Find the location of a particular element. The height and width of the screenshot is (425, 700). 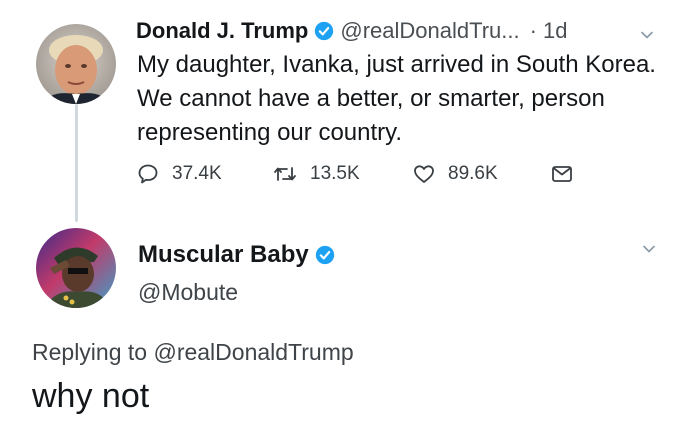

tweet-header: Muscular Baby is located at coordinates (239, 255).